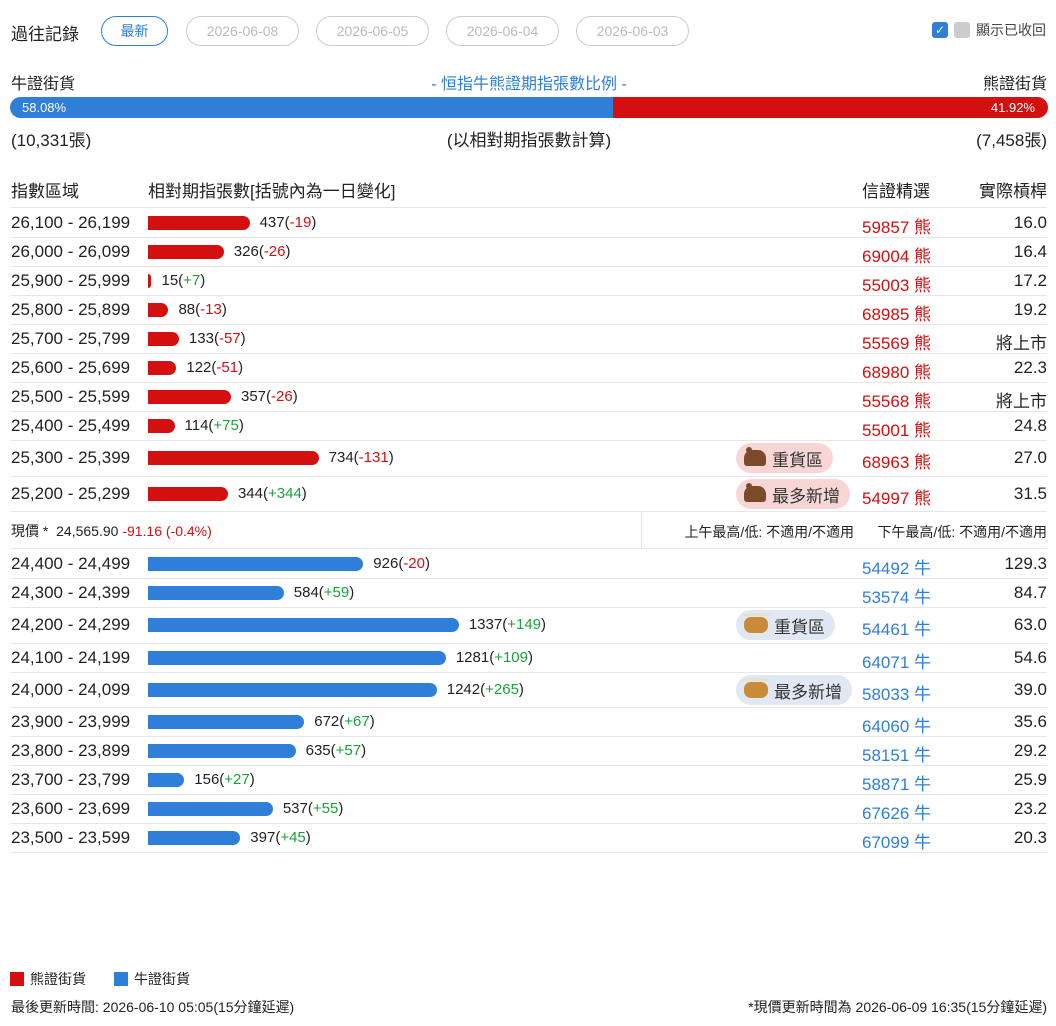  I want to click on warrant-code: 67099, so click(885, 842).